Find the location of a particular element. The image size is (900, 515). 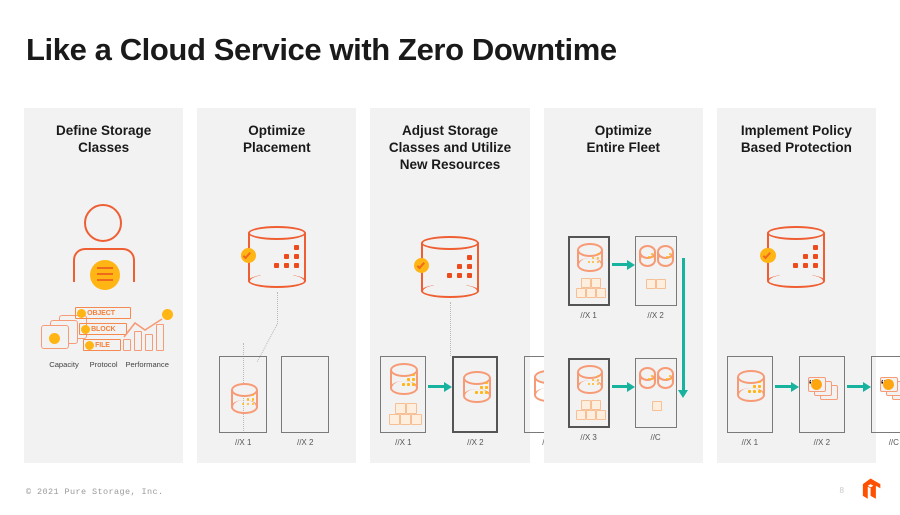

pure-storage-logo is located at coordinates (871, 489).